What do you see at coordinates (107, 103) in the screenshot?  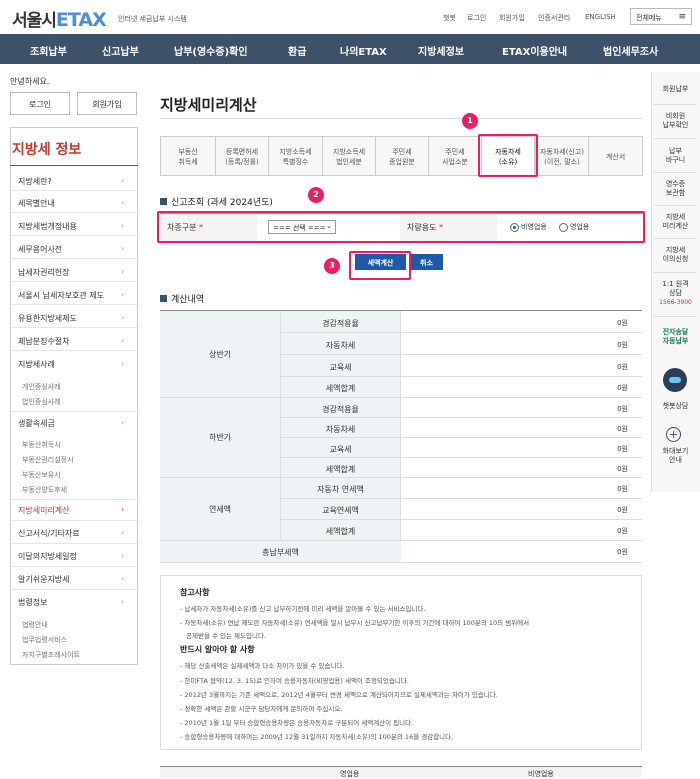 I see `side-join-button: 회원가입` at bounding box center [107, 103].